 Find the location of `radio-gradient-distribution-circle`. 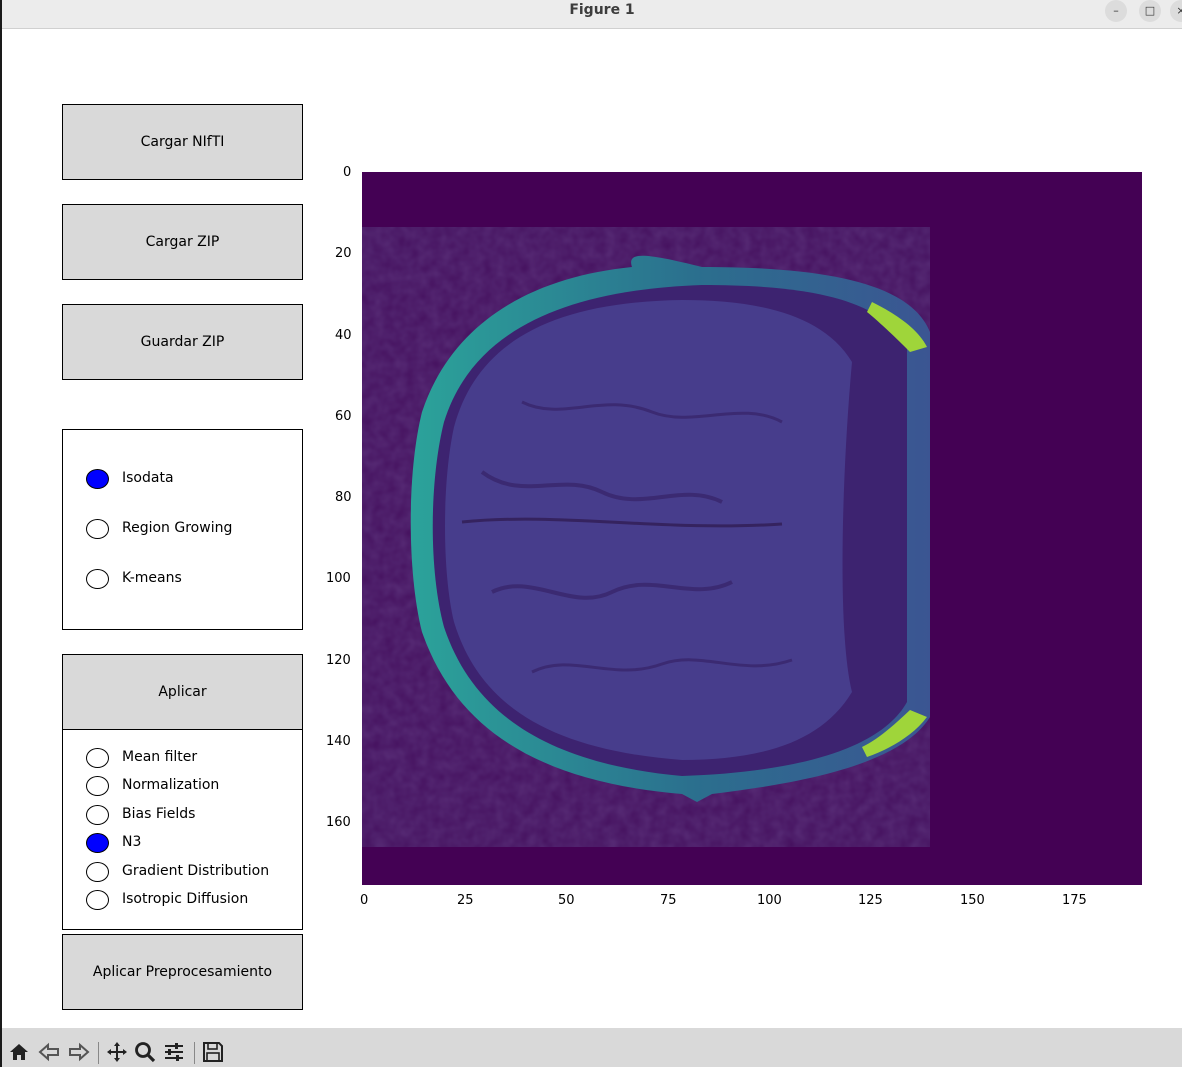

radio-gradient-distribution-circle is located at coordinates (97, 872).